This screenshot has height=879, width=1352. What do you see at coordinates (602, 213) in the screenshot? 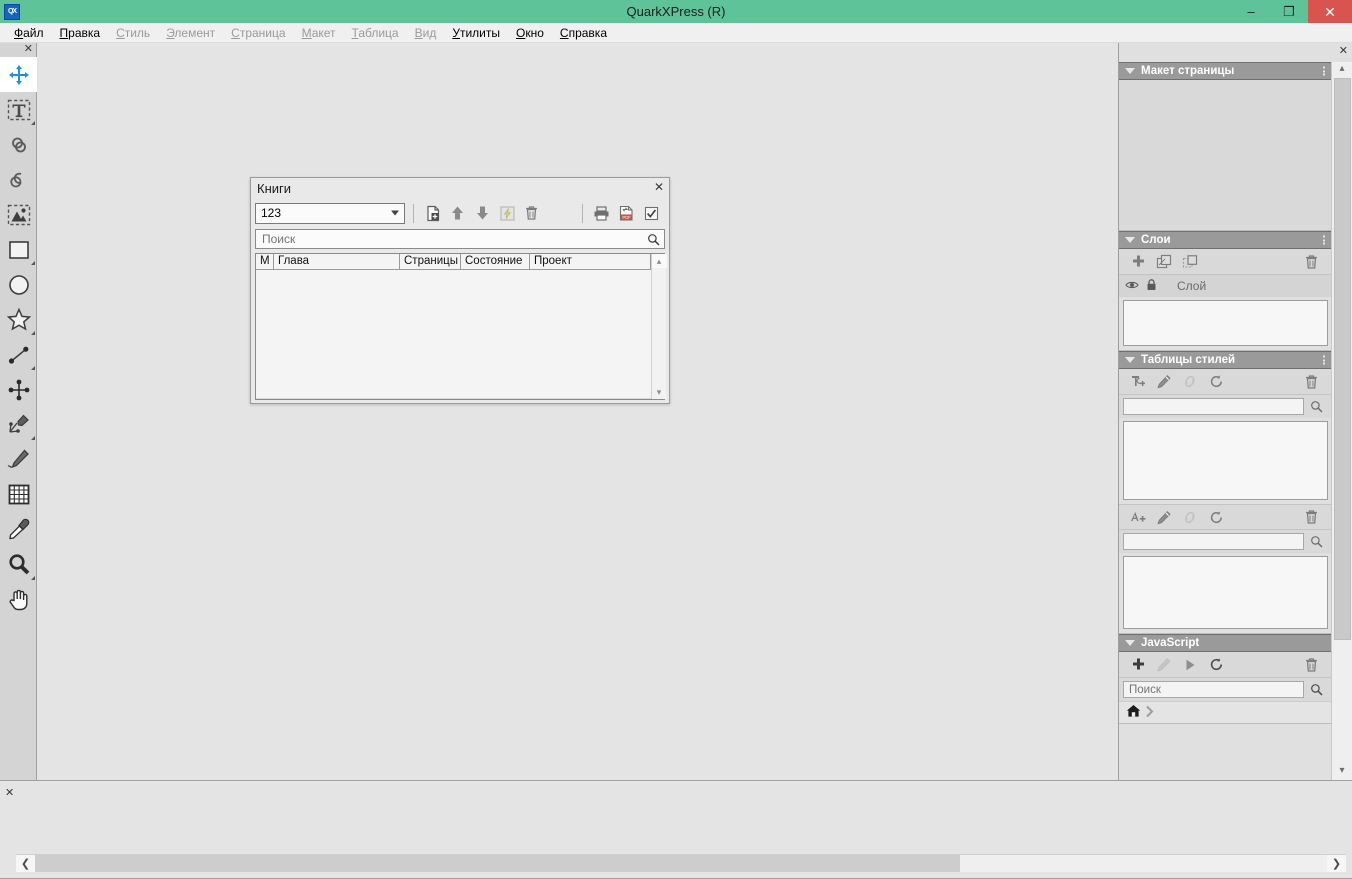
I see `print-book-button` at bounding box center [602, 213].